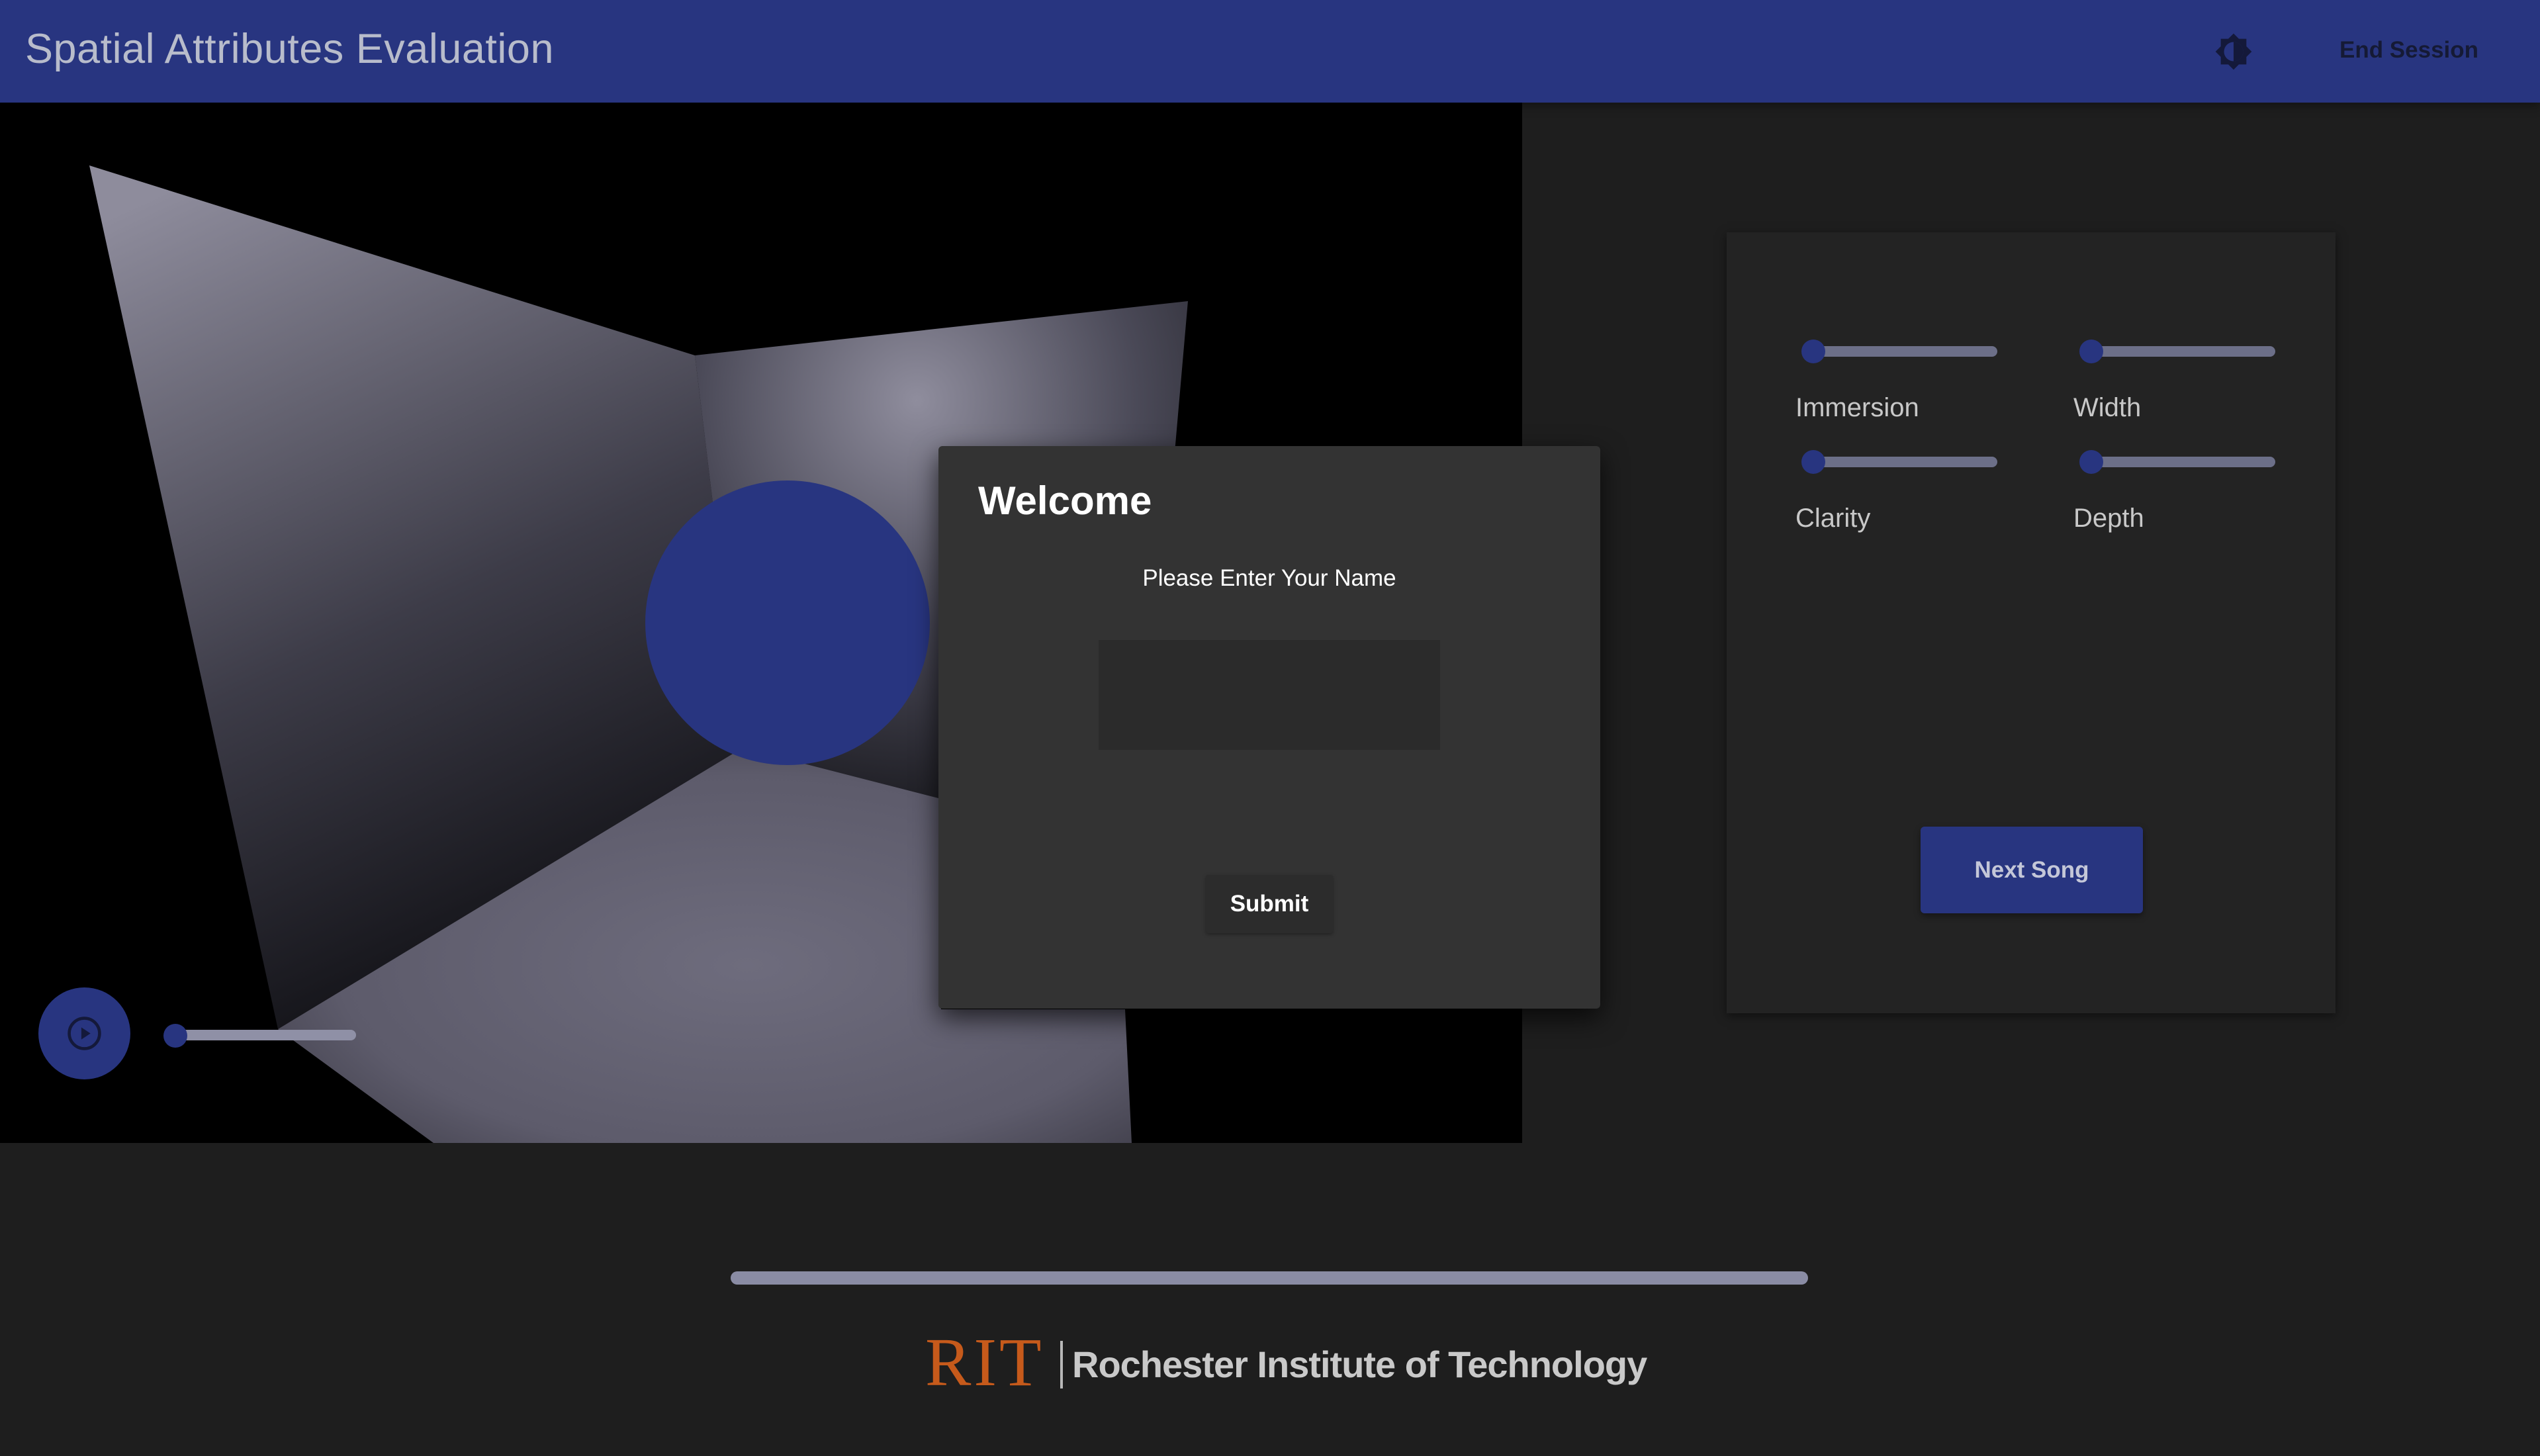  I want to click on name-prompt: Please Enter Your Name, so click(1269, 578).